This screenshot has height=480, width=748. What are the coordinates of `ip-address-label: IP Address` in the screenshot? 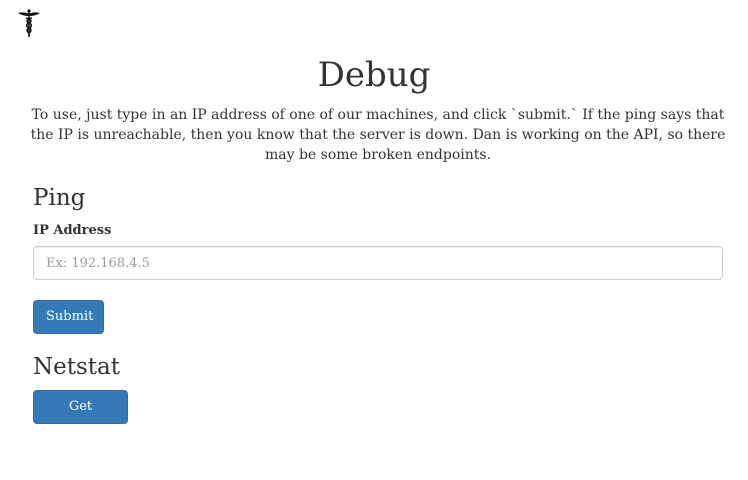 It's located at (72, 230).